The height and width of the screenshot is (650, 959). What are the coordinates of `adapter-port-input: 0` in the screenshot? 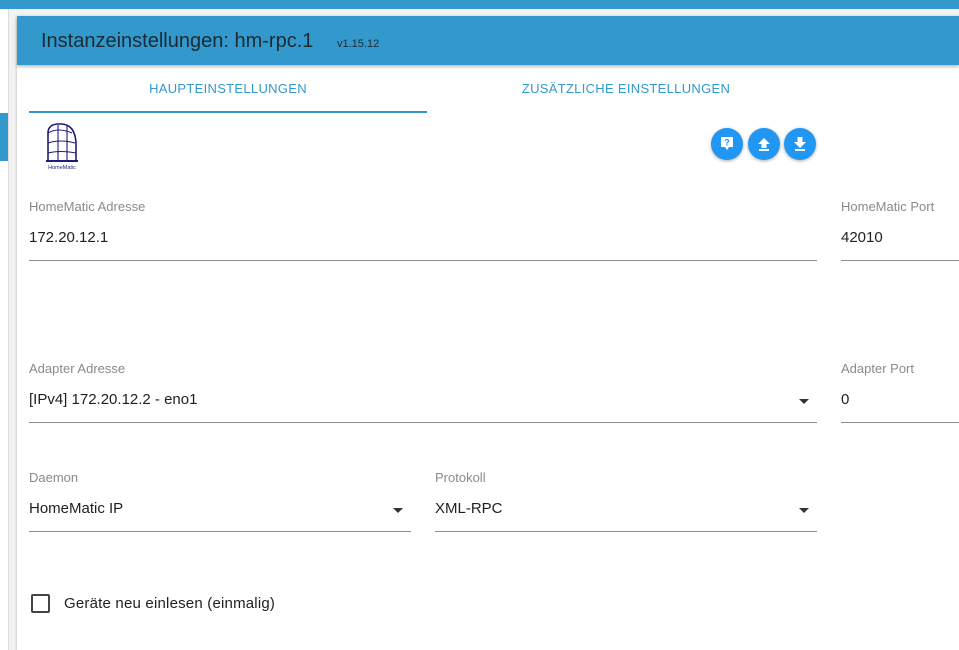 It's located at (845, 399).